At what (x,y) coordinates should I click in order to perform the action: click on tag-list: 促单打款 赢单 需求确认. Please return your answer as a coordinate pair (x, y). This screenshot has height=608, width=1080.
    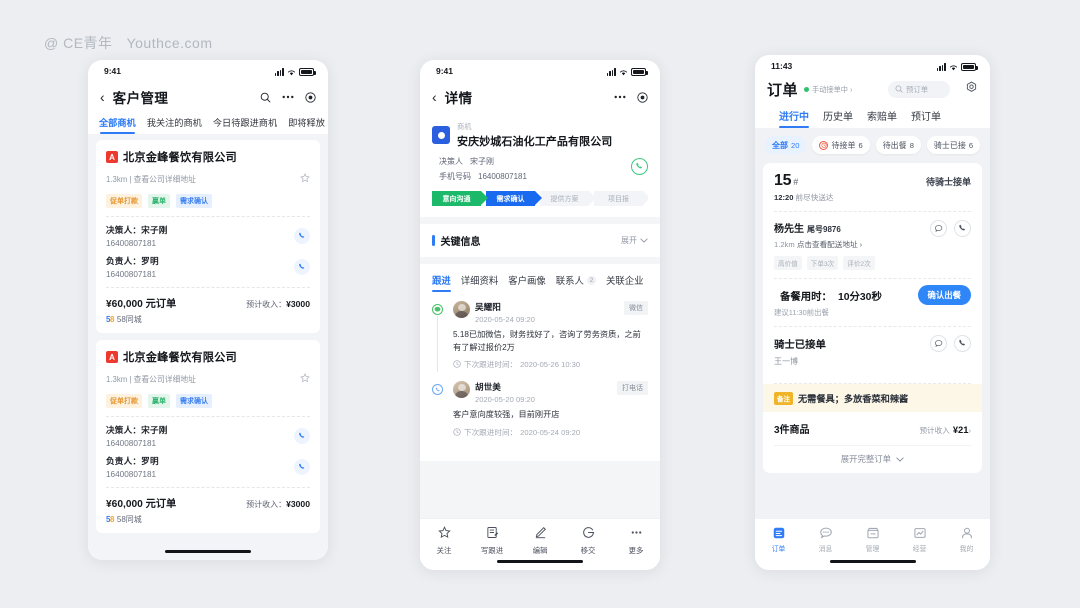
    Looking at the image, I should click on (208, 201).